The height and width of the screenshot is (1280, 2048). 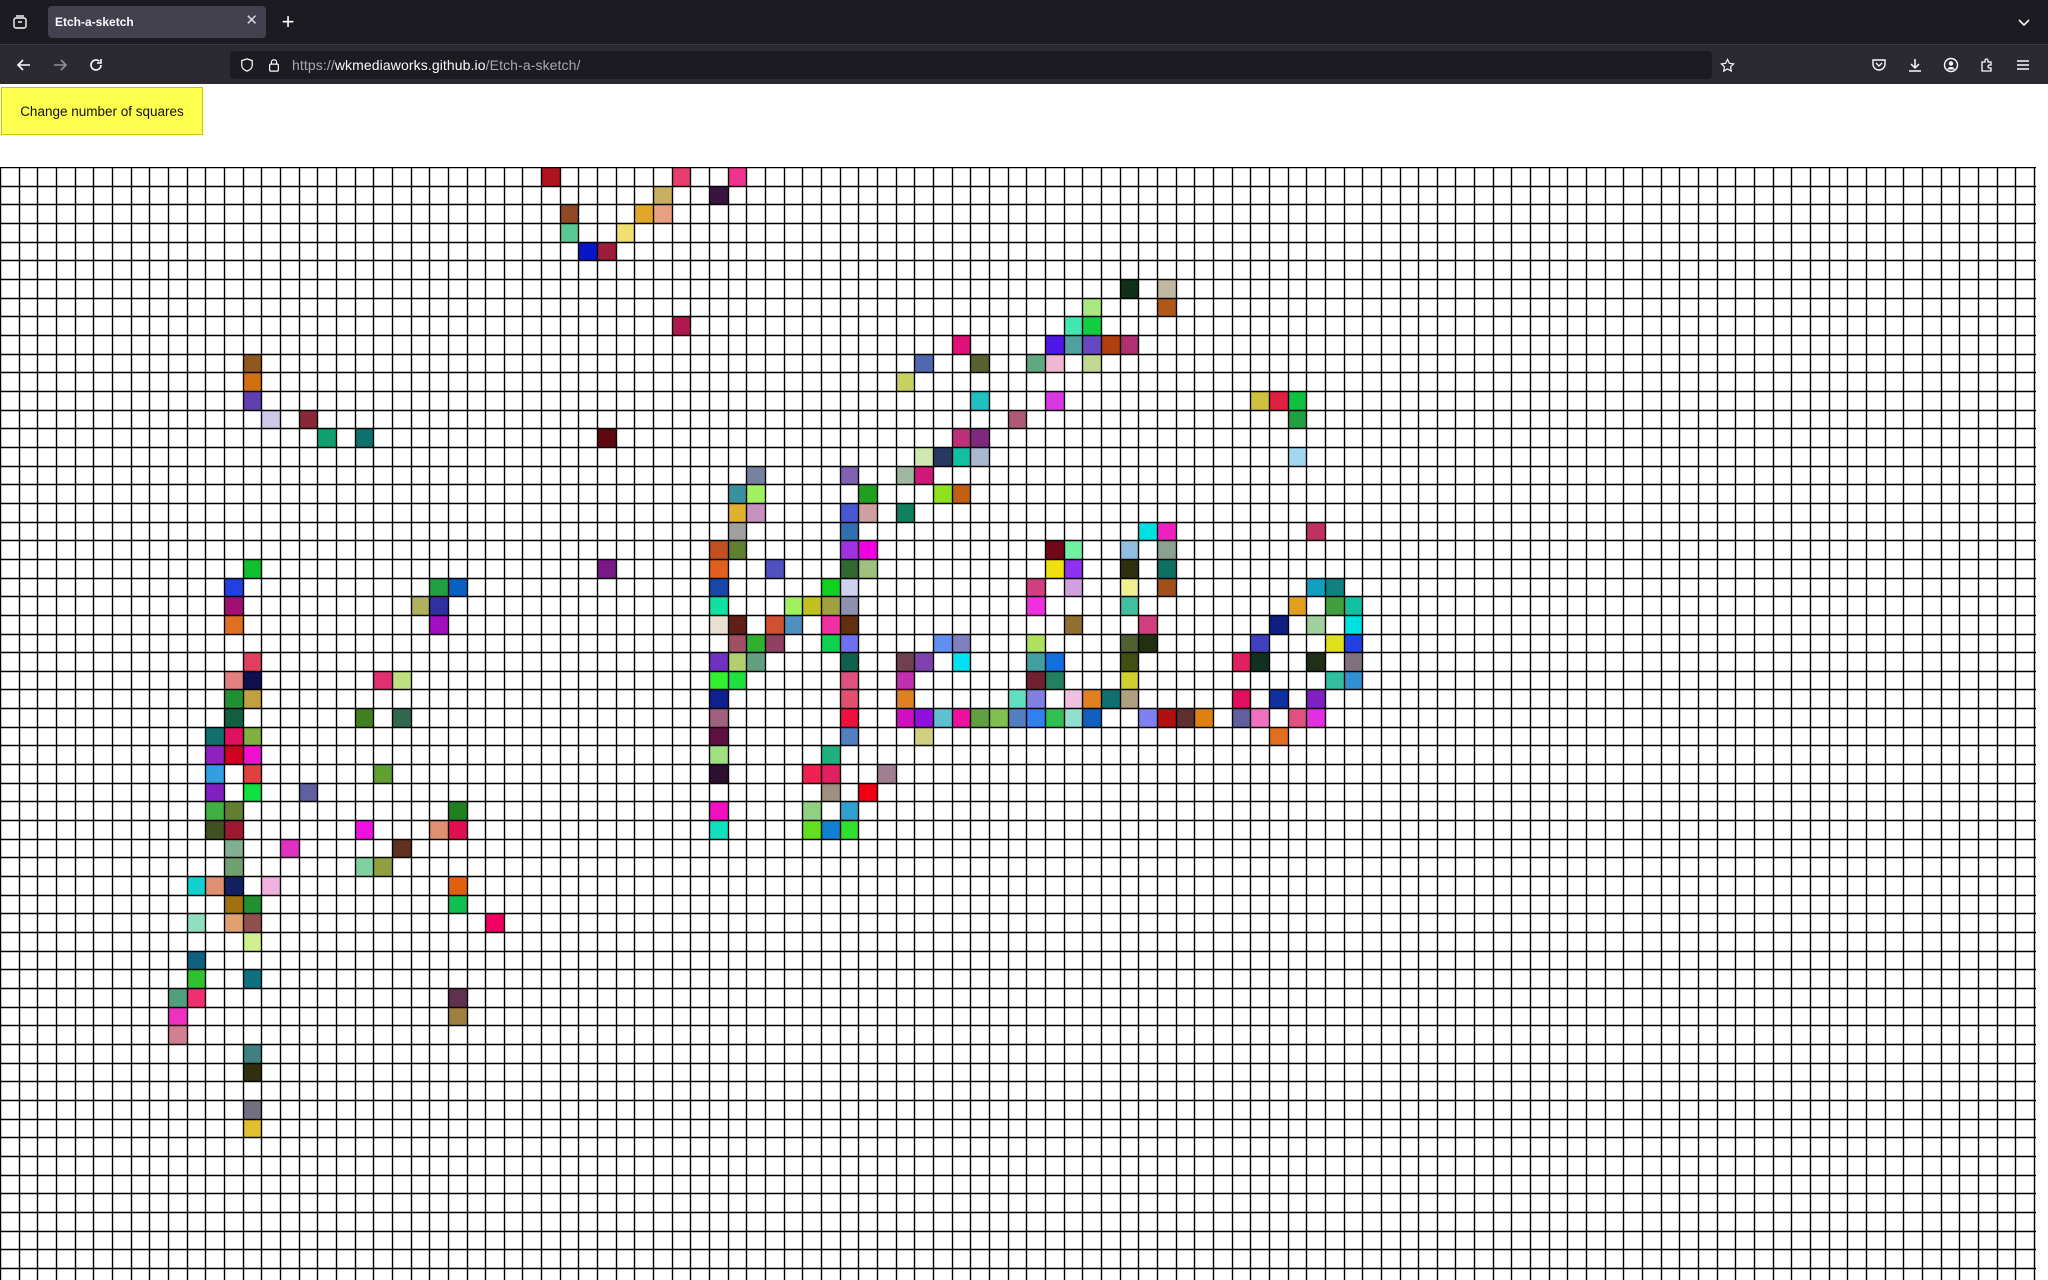 What do you see at coordinates (157, 22) in the screenshot?
I see `tab-etch-a-sketch: Etch-a-sketch ✕` at bounding box center [157, 22].